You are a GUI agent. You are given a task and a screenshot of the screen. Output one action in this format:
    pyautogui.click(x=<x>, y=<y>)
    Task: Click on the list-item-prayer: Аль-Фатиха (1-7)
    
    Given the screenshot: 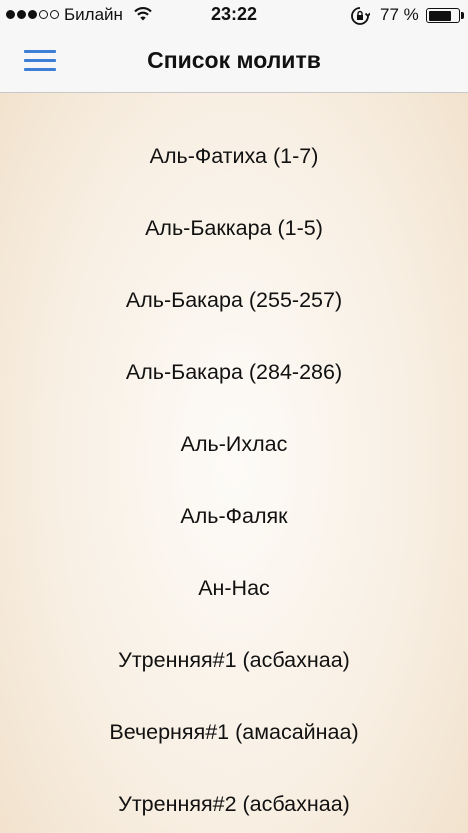 What is the action you would take?
    pyautogui.click(x=234, y=156)
    